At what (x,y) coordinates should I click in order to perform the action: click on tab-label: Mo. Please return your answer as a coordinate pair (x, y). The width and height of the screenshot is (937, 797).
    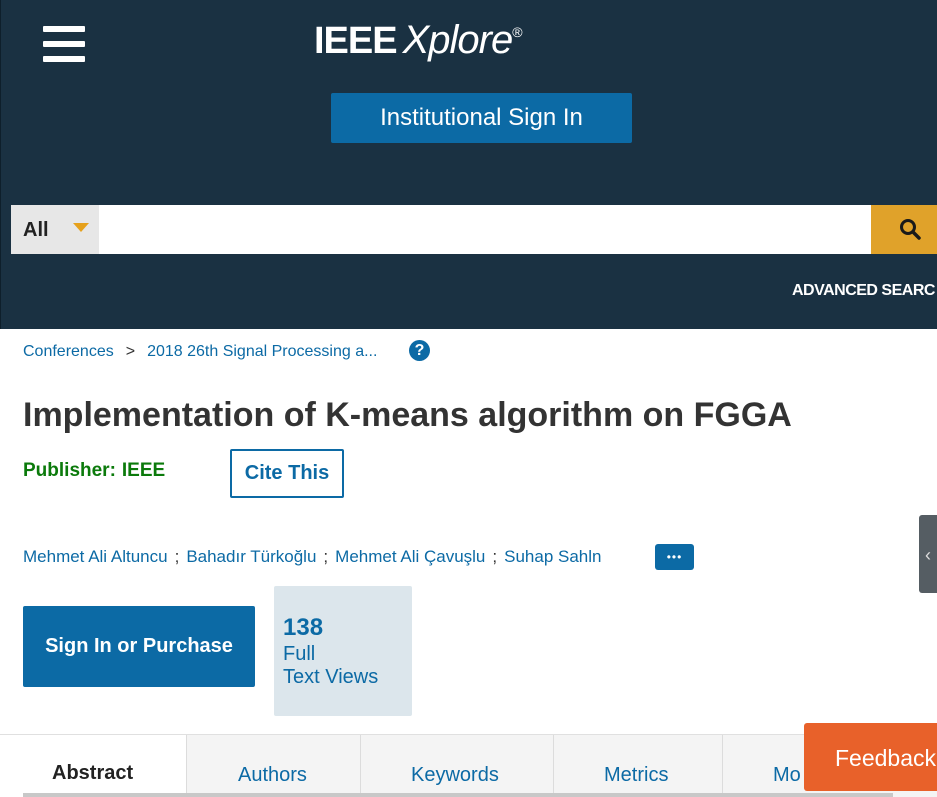
    Looking at the image, I should click on (787, 775).